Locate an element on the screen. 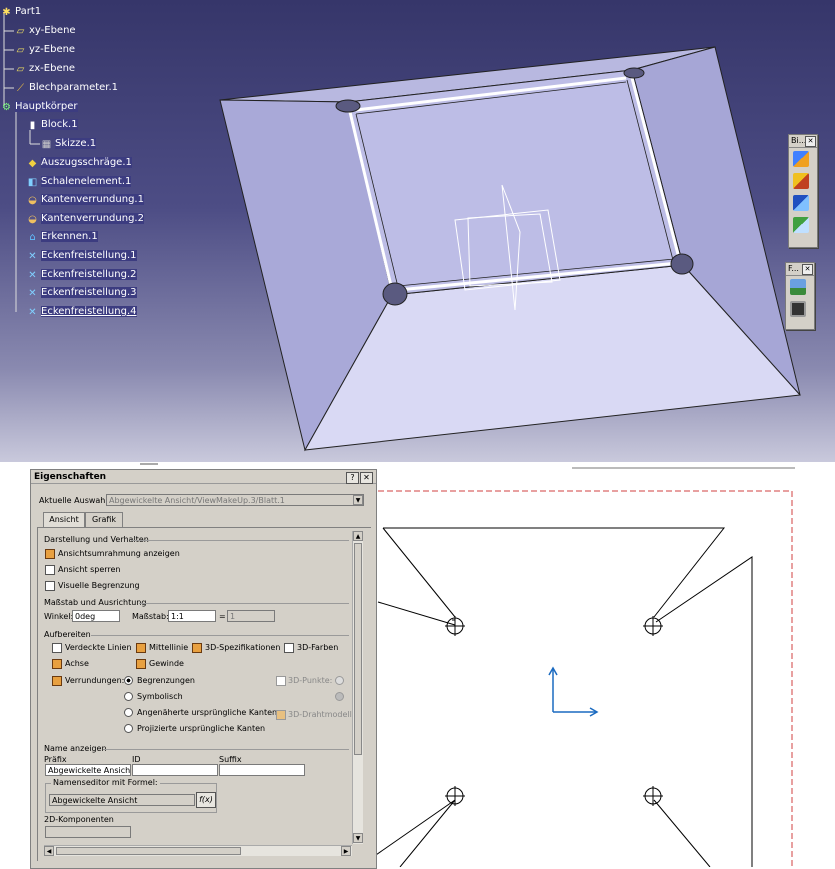  dialog-title-bar: Eigenschaften is located at coordinates (203, 477).